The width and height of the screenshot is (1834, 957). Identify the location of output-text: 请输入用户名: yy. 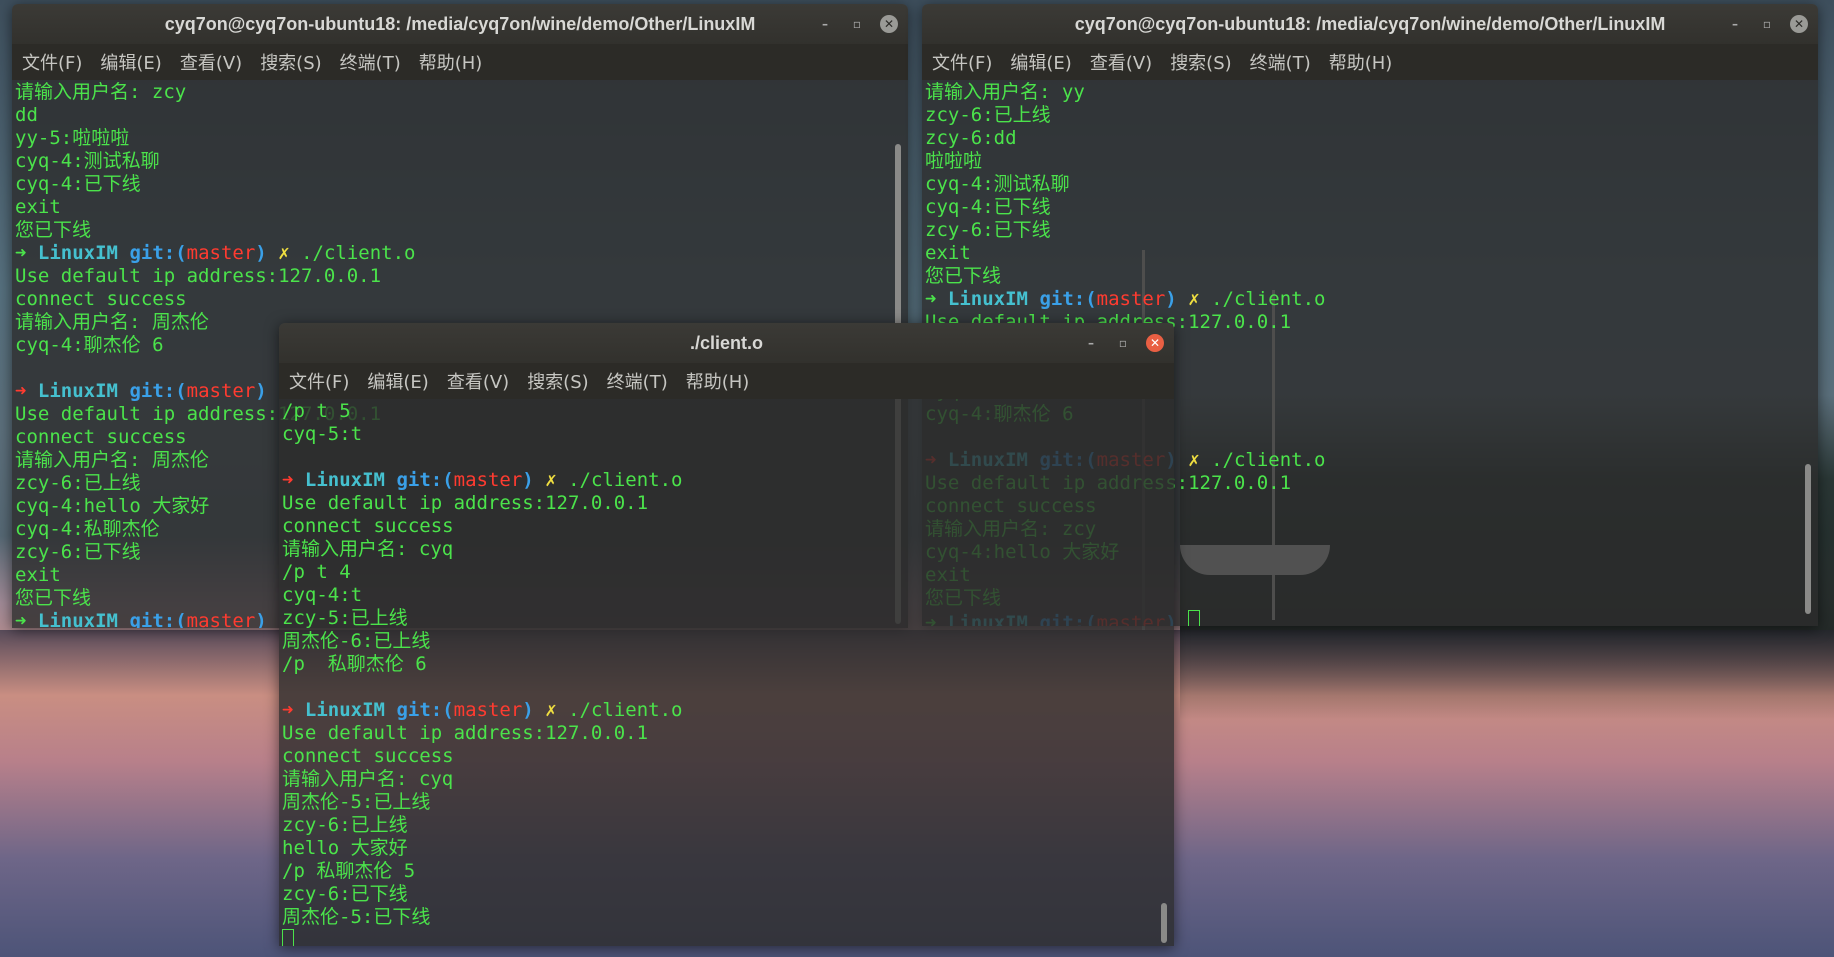
(1005, 92).